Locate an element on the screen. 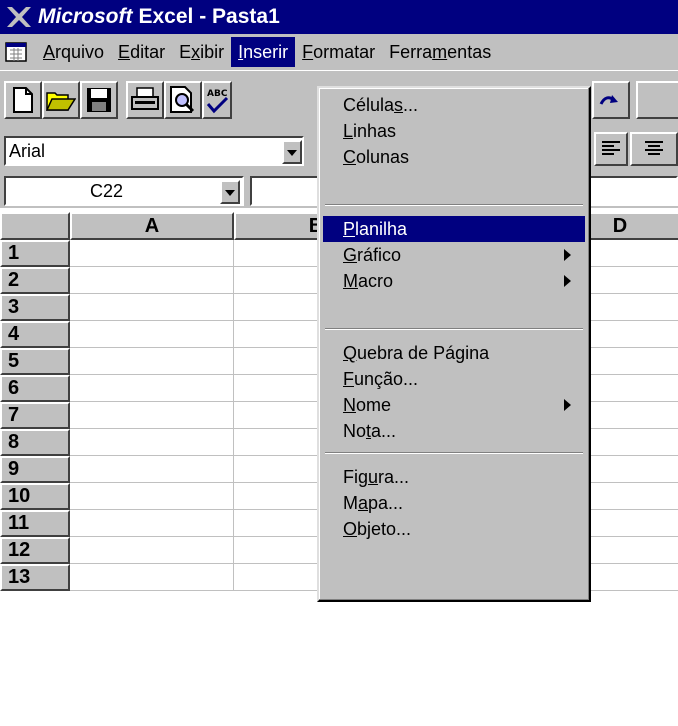  menu-item-macro: Macro is located at coordinates (454, 281).